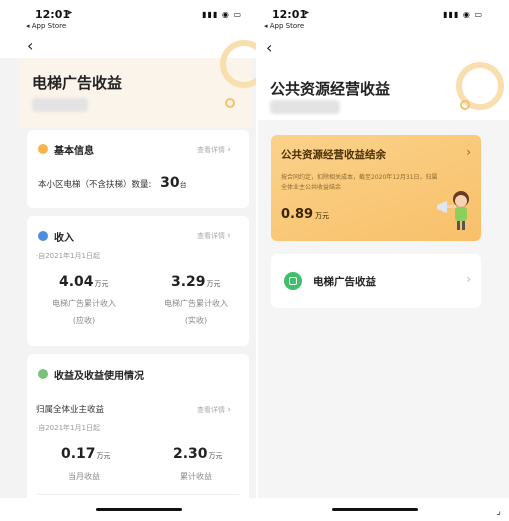  I want to click on balance-title: 公共资源经营收益结余, so click(333, 155).